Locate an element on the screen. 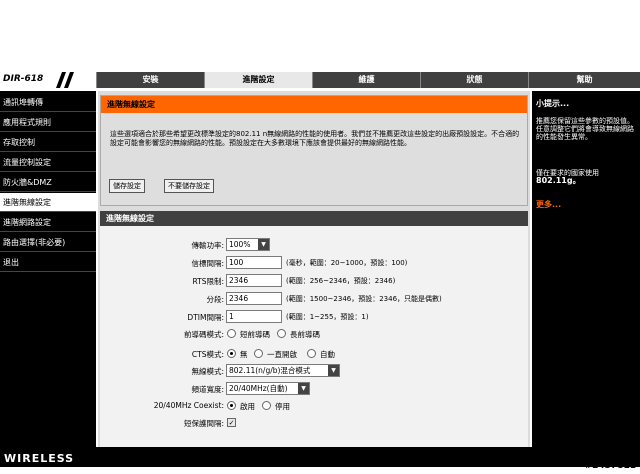  rts-label: RTS限制: is located at coordinates (208, 281).